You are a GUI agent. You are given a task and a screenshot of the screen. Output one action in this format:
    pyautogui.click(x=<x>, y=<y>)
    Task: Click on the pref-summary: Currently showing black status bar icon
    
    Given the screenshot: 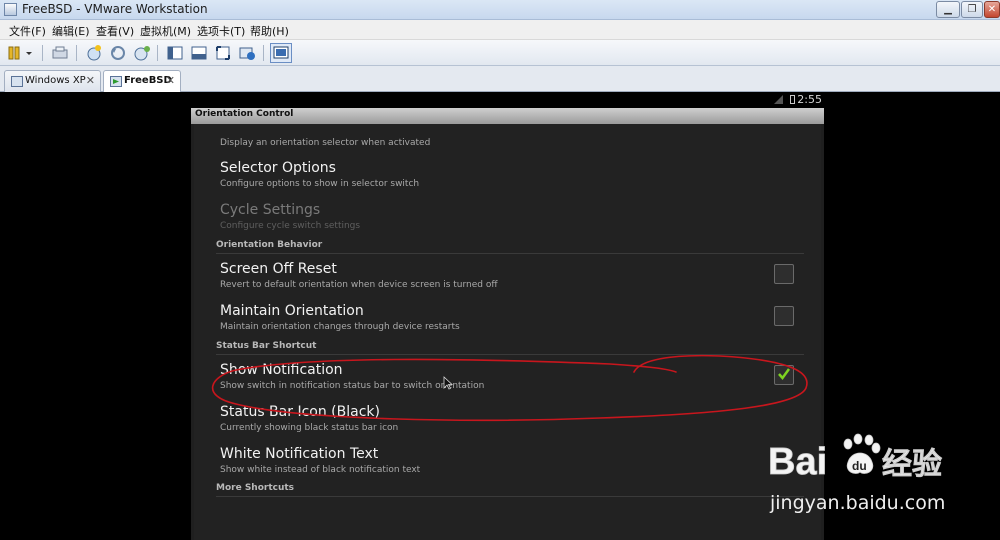 What is the action you would take?
    pyautogui.click(x=309, y=428)
    